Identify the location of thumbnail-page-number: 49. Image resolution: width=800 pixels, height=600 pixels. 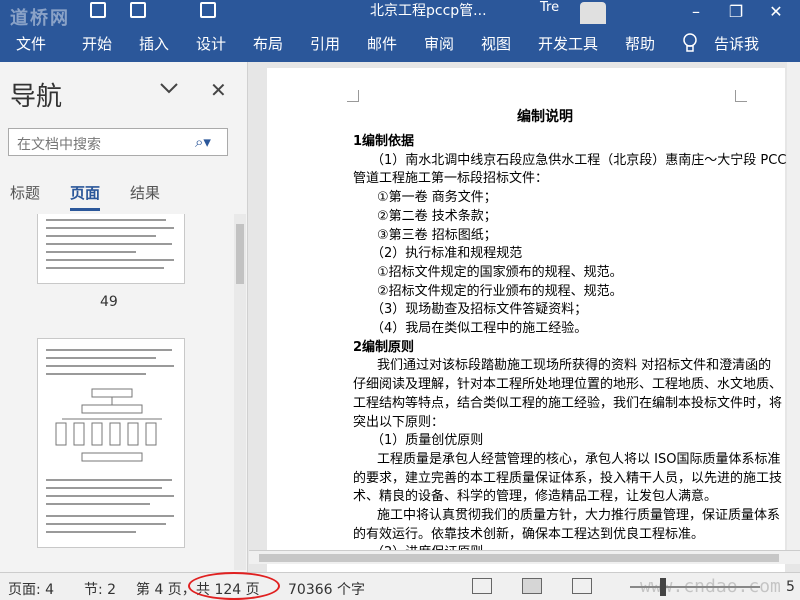
(109, 302).